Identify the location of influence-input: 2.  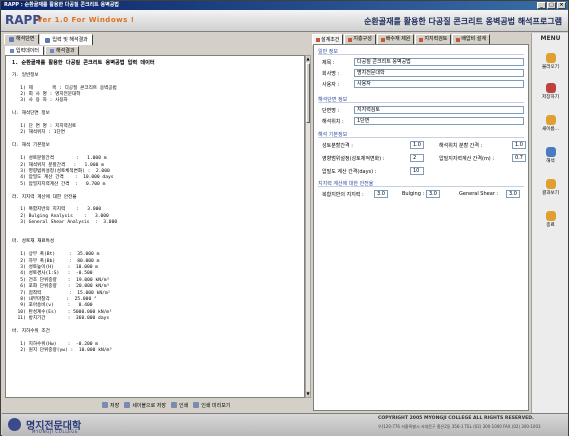
(417, 158).